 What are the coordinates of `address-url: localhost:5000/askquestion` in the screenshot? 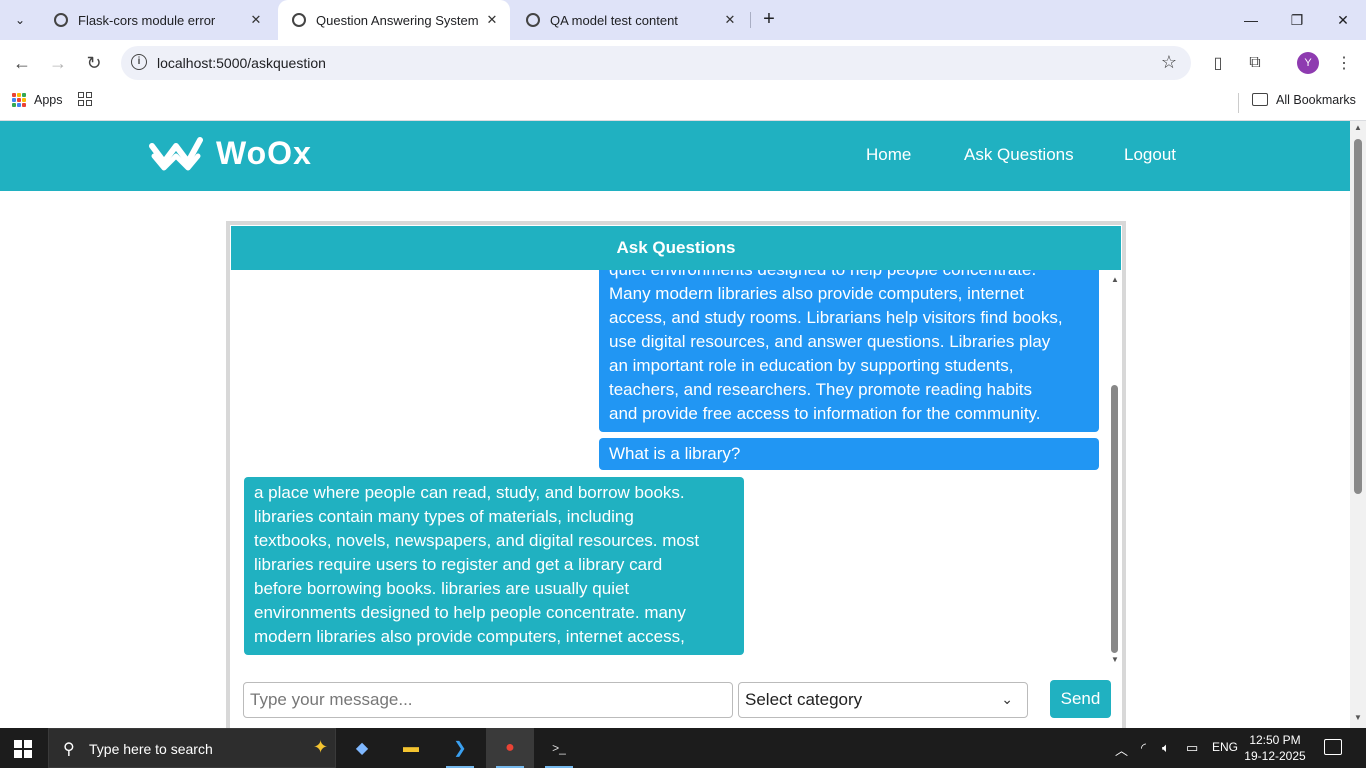 It's located at (241, 63).